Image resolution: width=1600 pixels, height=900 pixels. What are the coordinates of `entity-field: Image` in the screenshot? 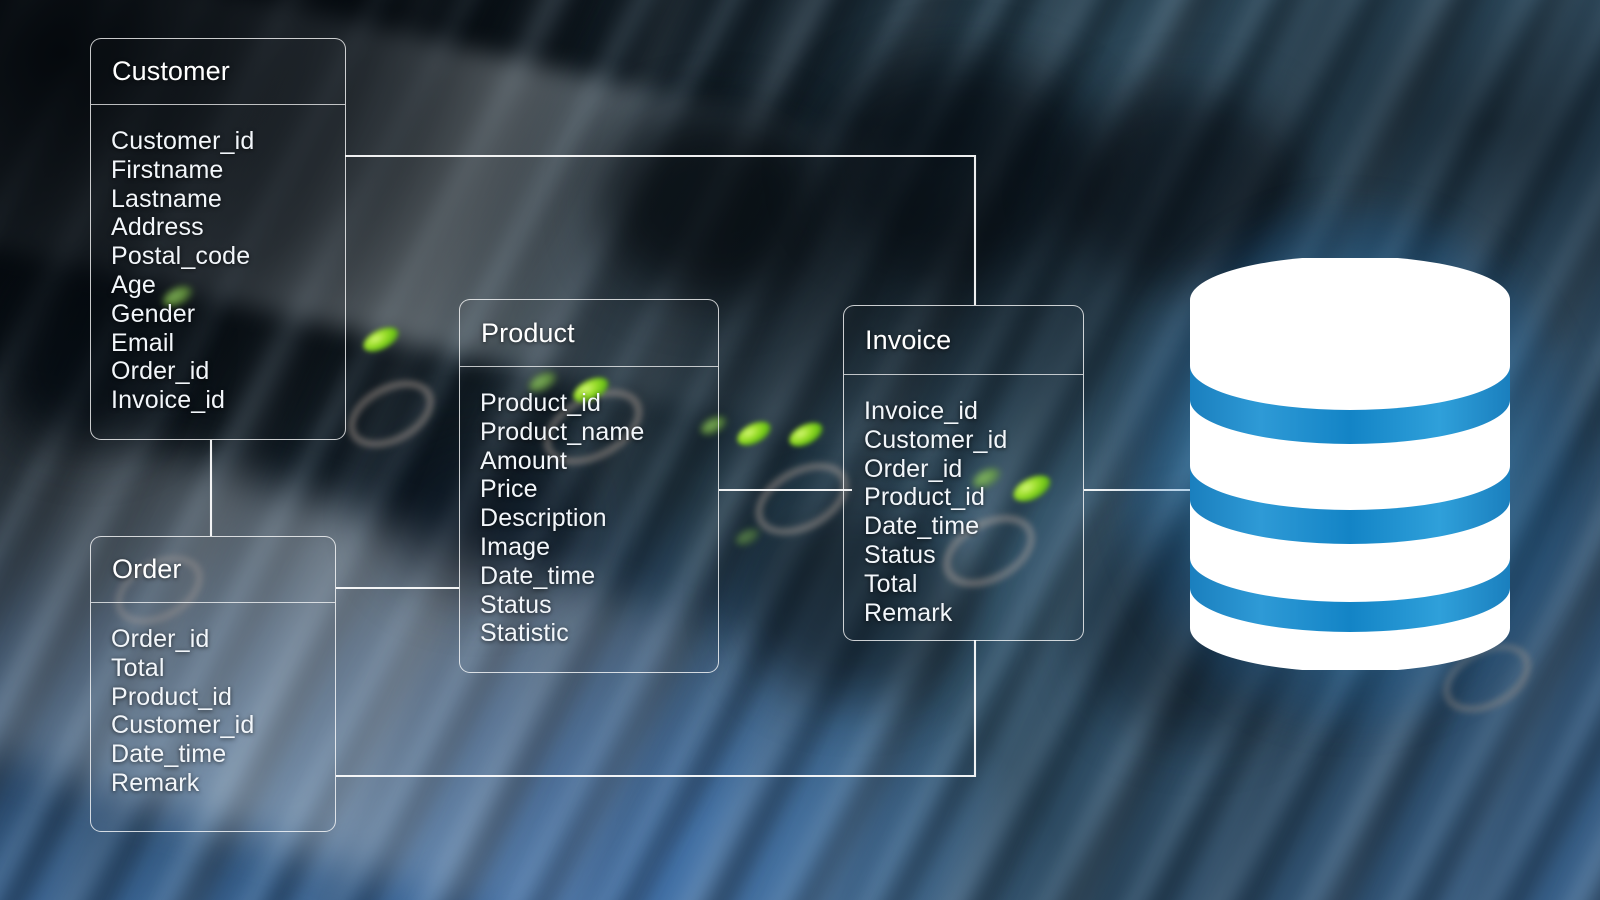 It's located at (515, 546).